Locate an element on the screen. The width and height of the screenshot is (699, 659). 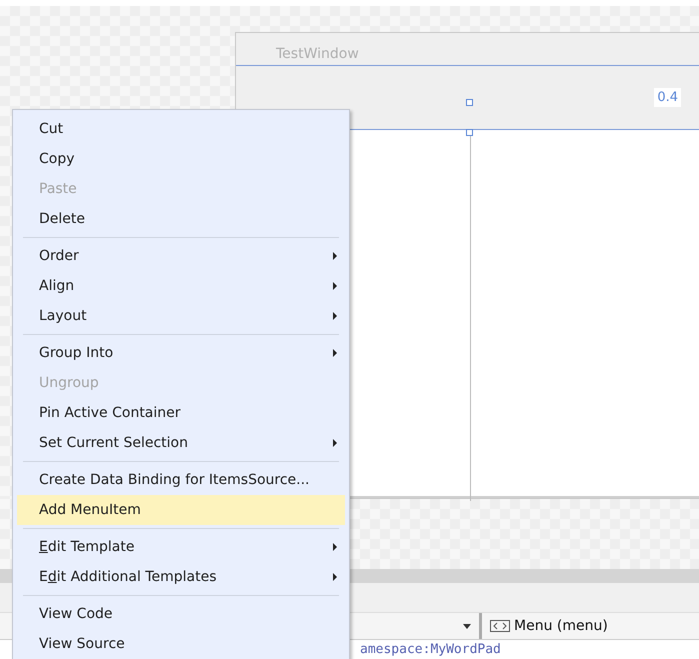
window-title: TestWindow is located at coordinates (317, 54).